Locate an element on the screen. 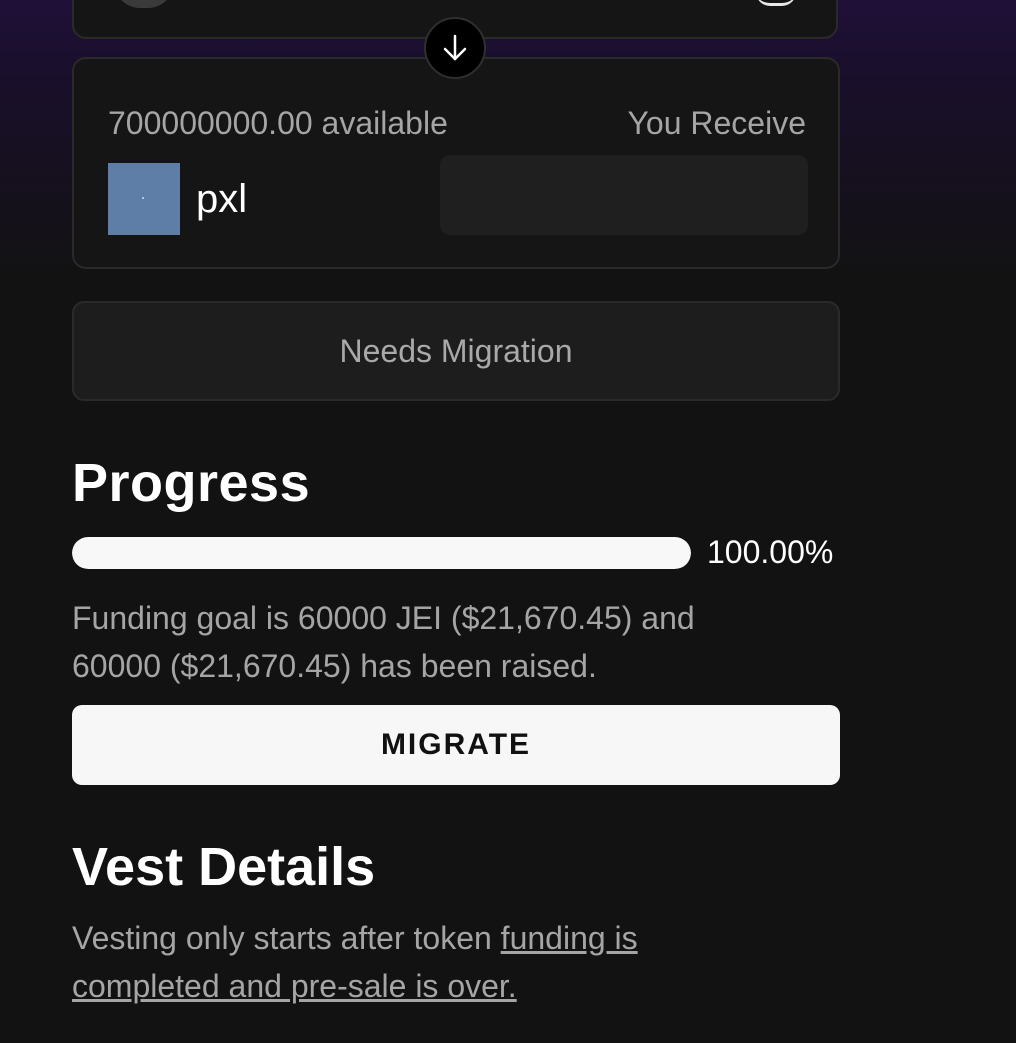  swap-direction-button is located at coordinates (455, 48).